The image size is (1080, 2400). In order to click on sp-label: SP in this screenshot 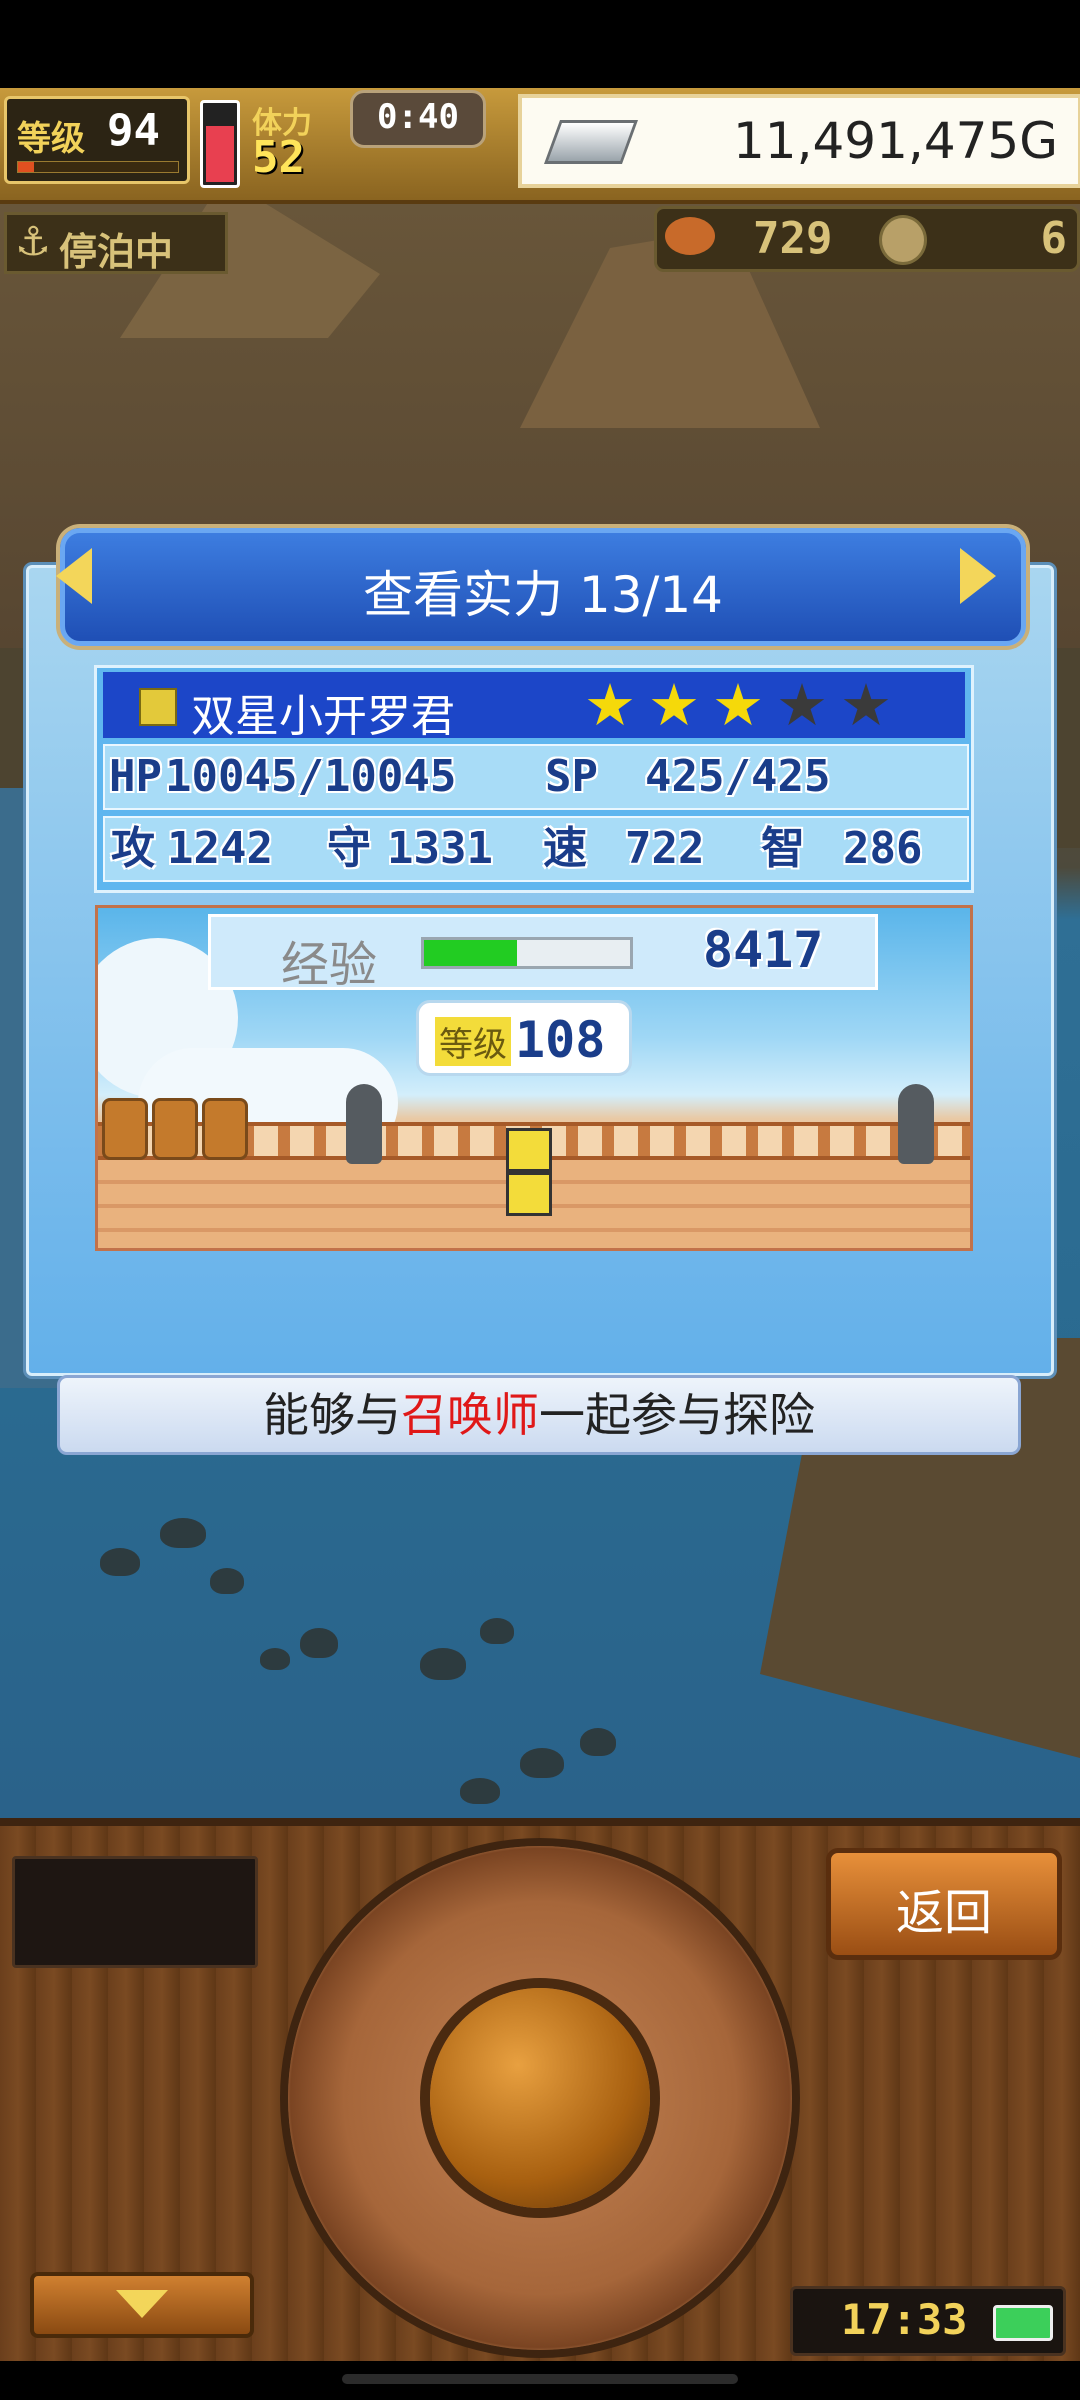, I will do `click(571, 776)`.